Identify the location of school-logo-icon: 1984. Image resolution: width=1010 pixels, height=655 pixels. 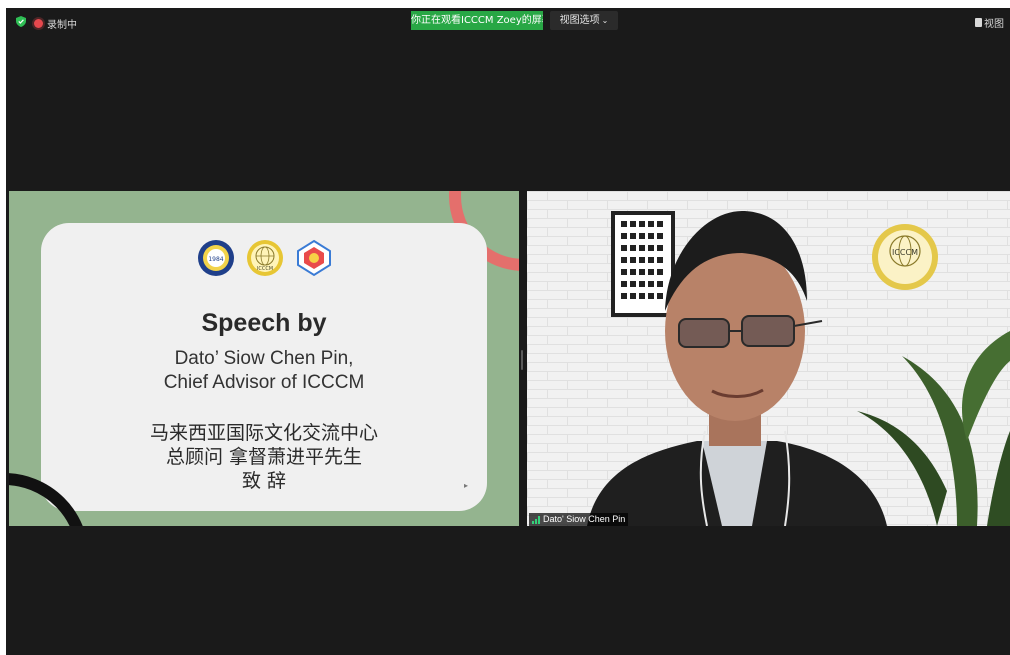
(216, 258).